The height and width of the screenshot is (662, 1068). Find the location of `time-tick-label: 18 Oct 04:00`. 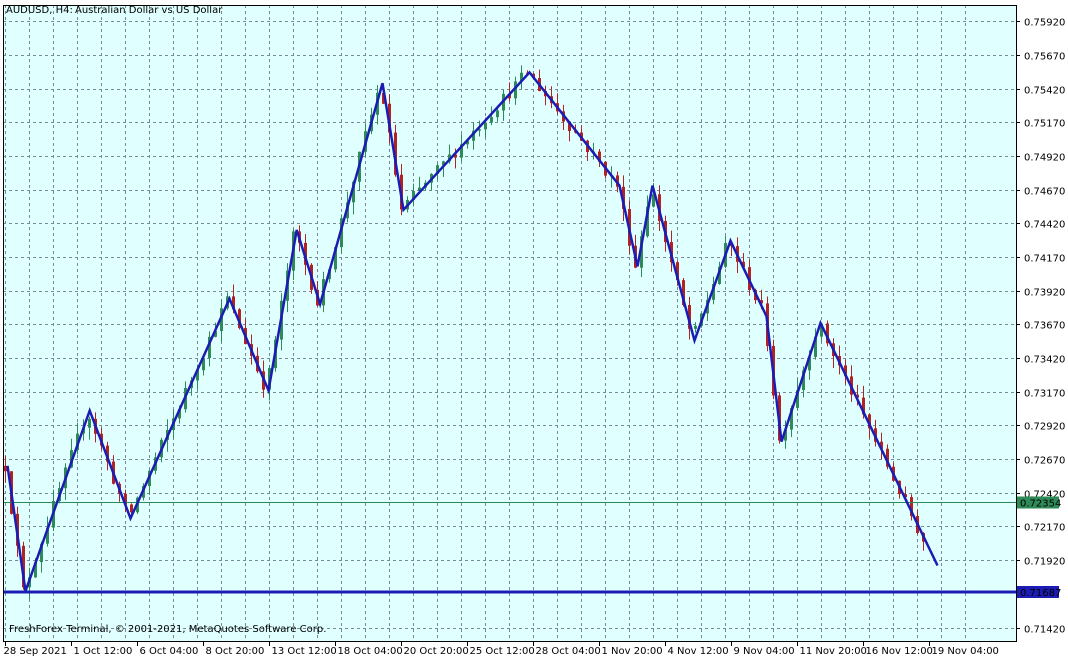

time-tick-label: 18 Oct 04:00 is located at coordinates (370, 651).